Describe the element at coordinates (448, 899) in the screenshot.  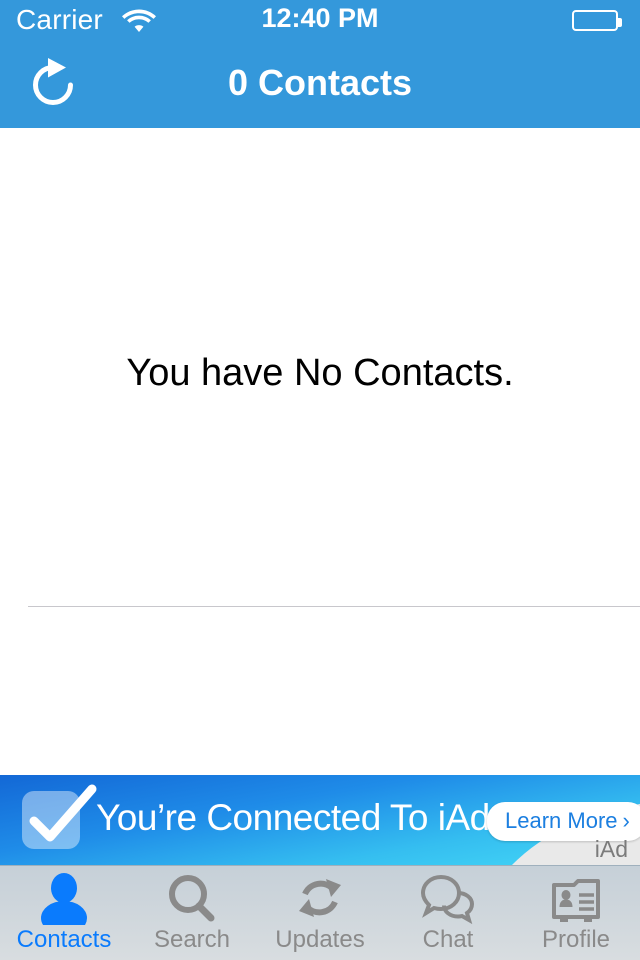
I see `speech-bubbles-icon` at that location.